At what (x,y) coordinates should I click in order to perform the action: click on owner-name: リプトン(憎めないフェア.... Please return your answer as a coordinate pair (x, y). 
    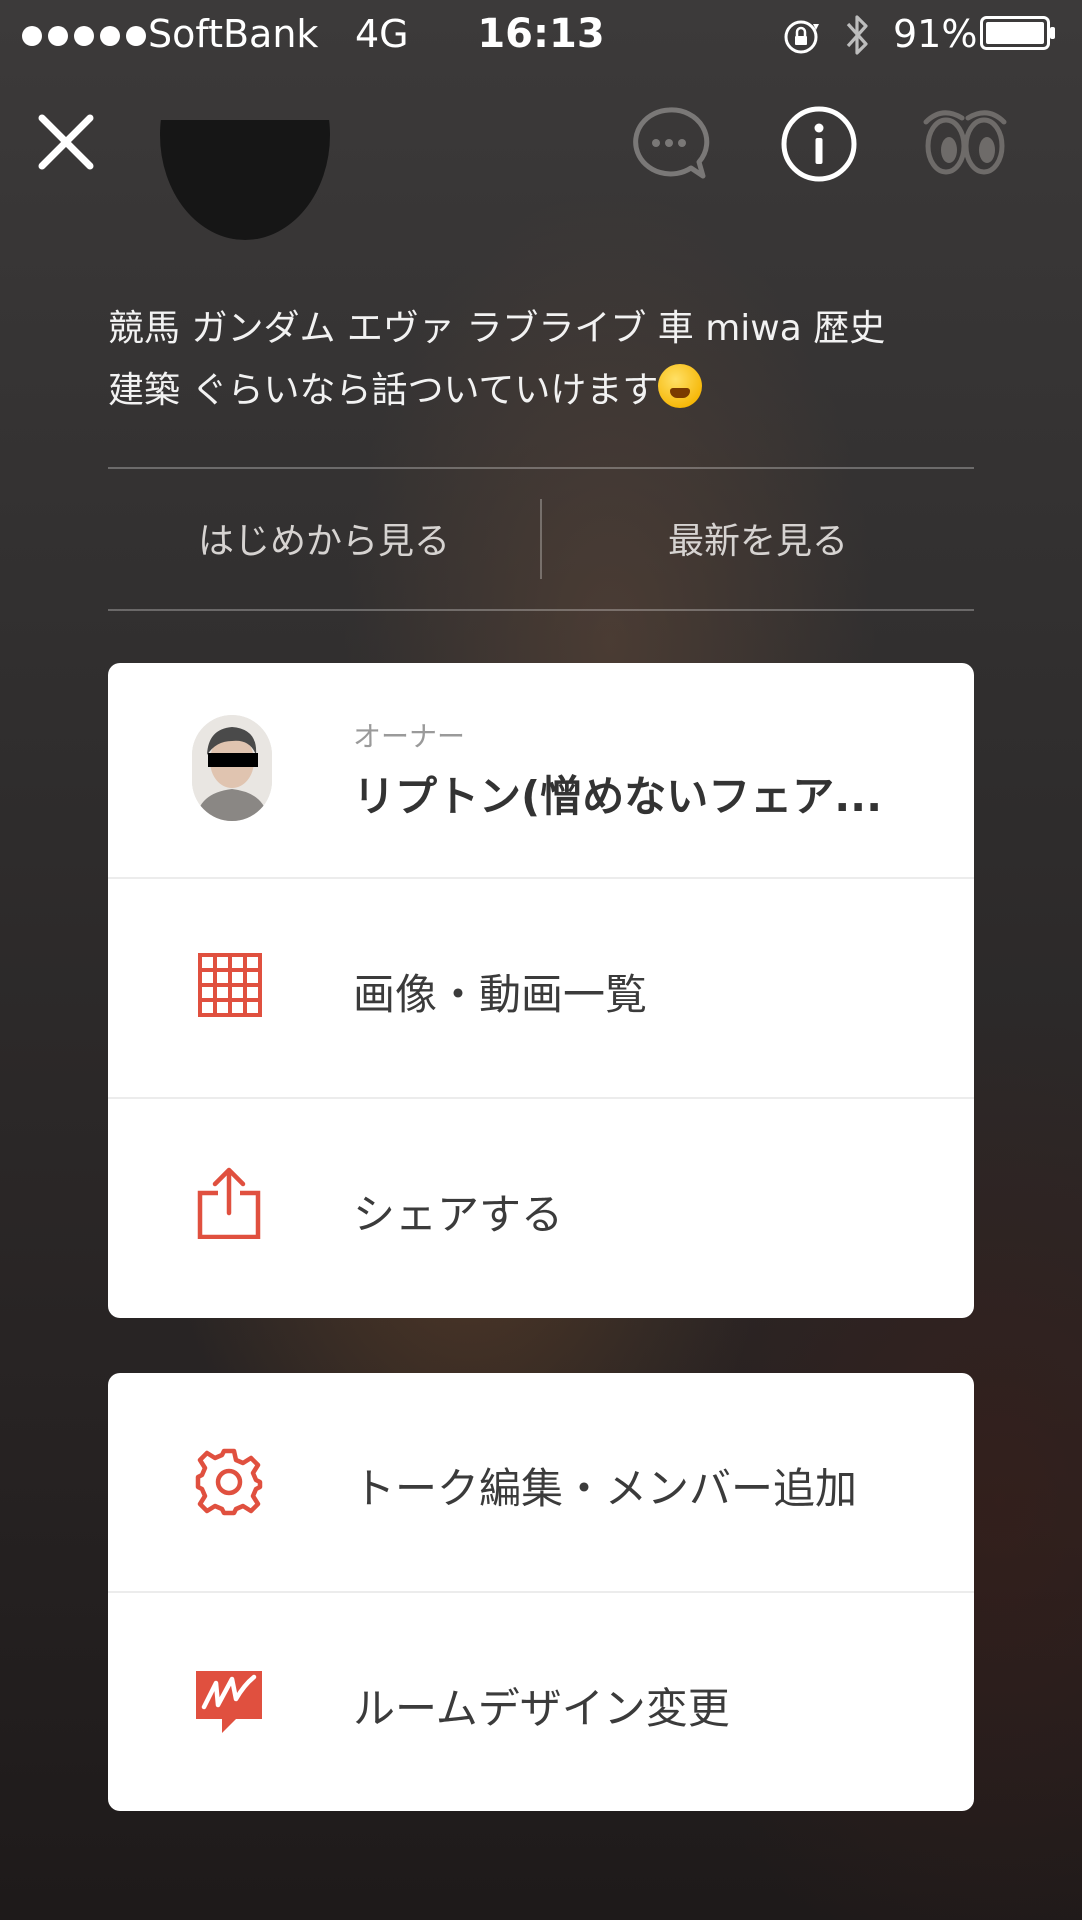
    Looking at the image, I should click on (618, 796).